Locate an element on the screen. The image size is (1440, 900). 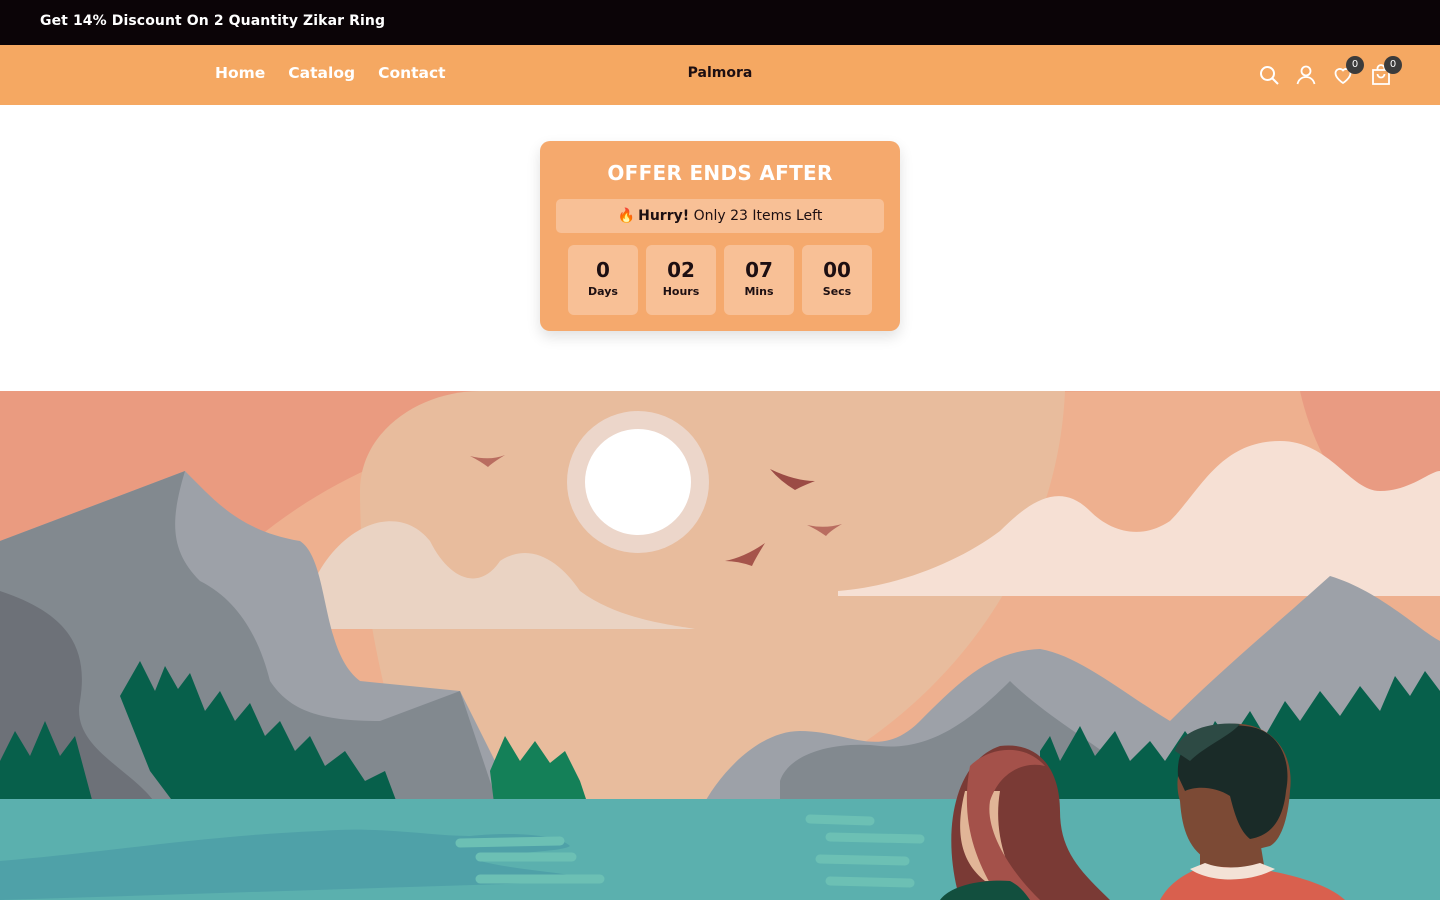
hurry-label: Hurry! is located at coordinates (664, 216).